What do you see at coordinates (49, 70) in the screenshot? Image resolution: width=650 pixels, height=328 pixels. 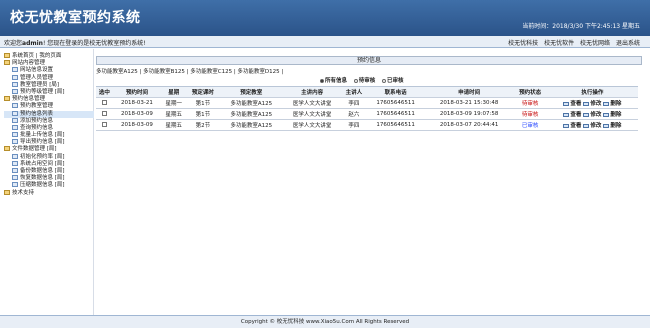 I see `sidebar-item: 网站信息设置` at bounding box center [49, 70].